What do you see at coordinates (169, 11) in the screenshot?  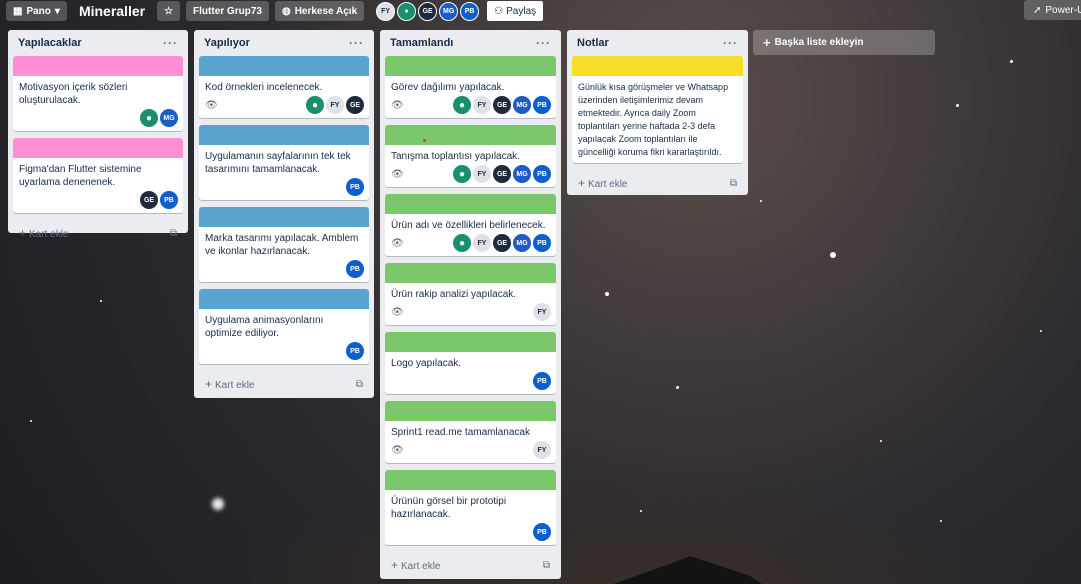 I see `star-button: ☆` at bounding box center [169, 11].